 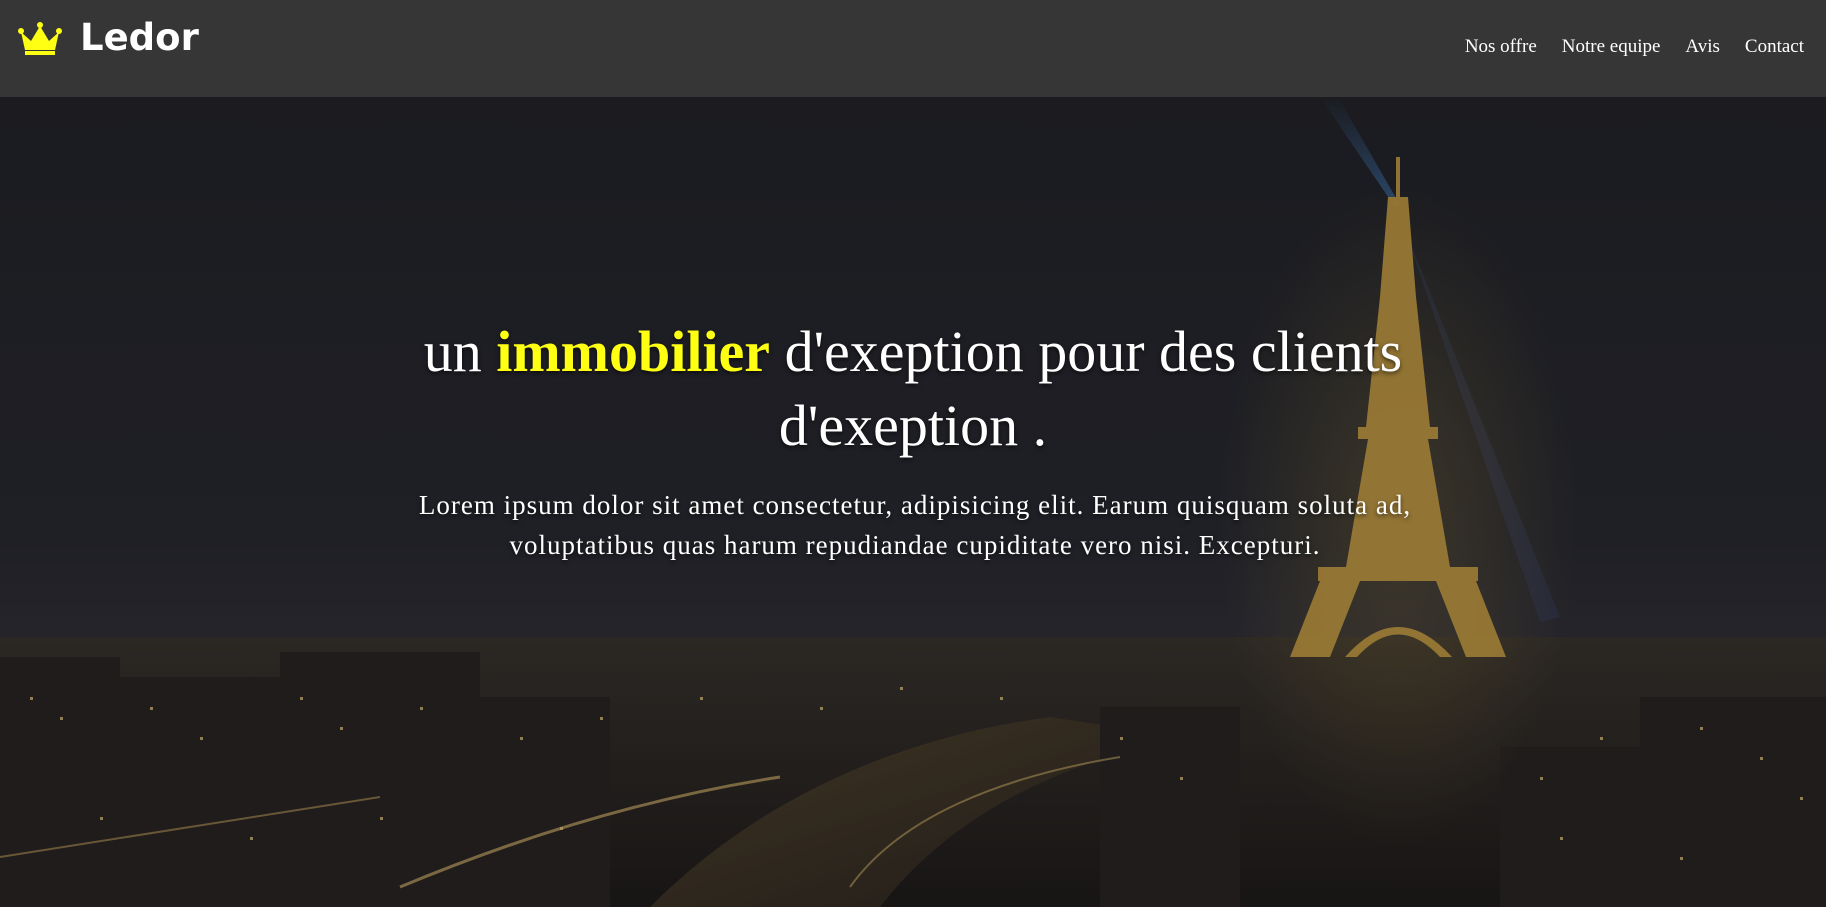 What do you see at coordinates (633, 351) in the screenshot?
I see `headline-highlight: immobilier` at bounding box center [633, 351].